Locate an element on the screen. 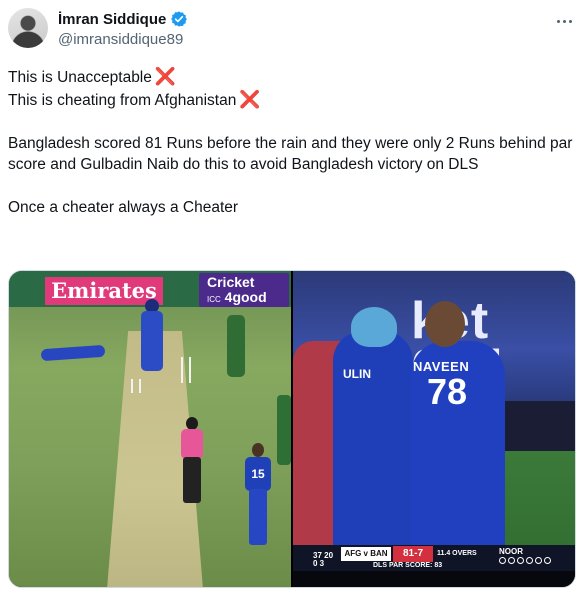 The height and width of the screenshot is (598, 587). bangladesh-player is located at coordinates (284, 430).